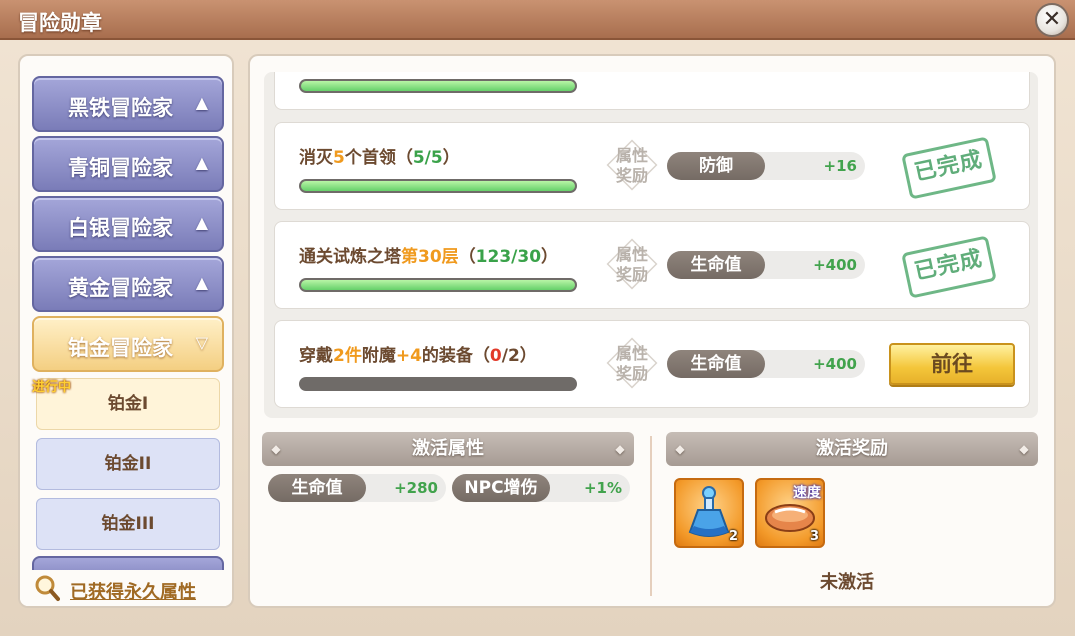 Image resolution: width=1075 pixels, height=636 pixels. Describe the element at coordinates (952, 364) in the screenshot. I see `goto-button: 前往` at that location.